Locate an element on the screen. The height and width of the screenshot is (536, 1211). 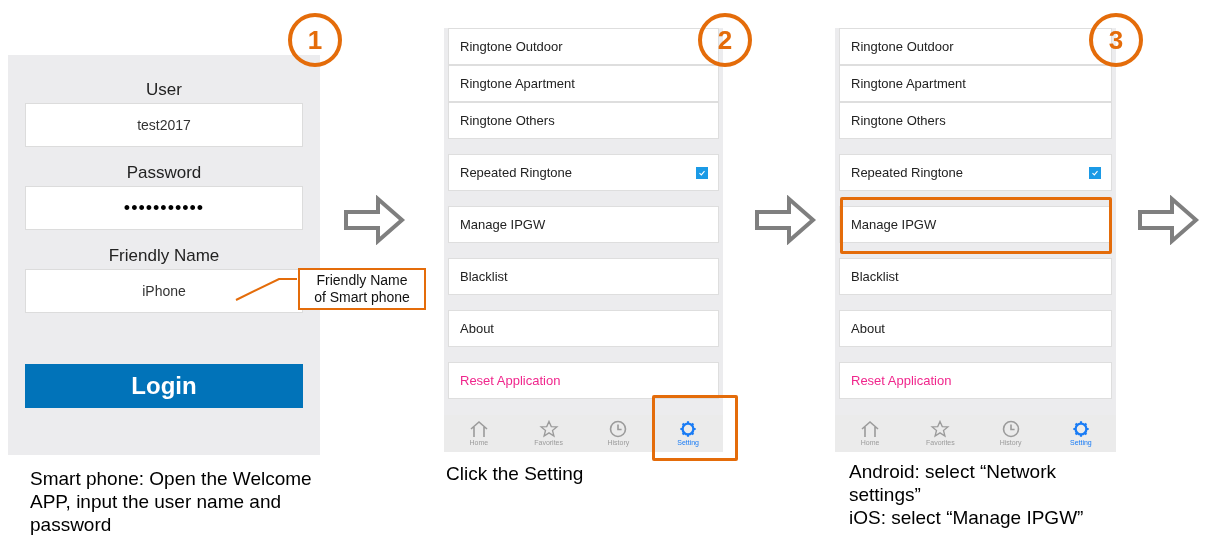
step-caption: Android: select “Network settings” is located at coordinates (953, 483).